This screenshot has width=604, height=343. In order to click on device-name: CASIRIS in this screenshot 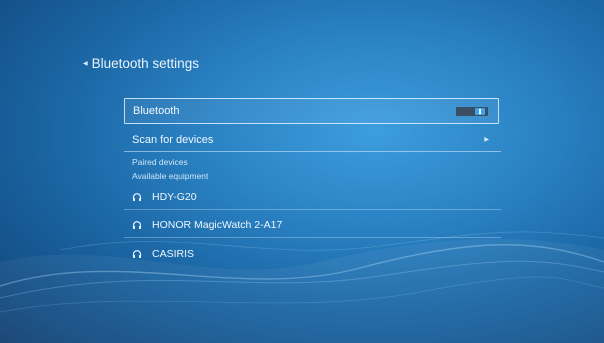, I will do `click(173, 254)`.